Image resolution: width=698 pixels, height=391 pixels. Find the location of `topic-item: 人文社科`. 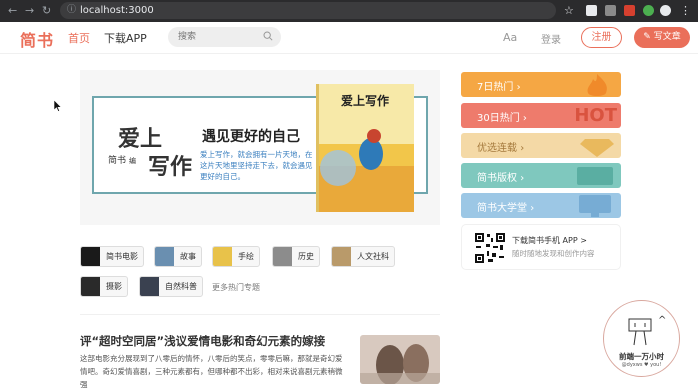

topic-item: 人文社科 is located at coordinates (363, 256).